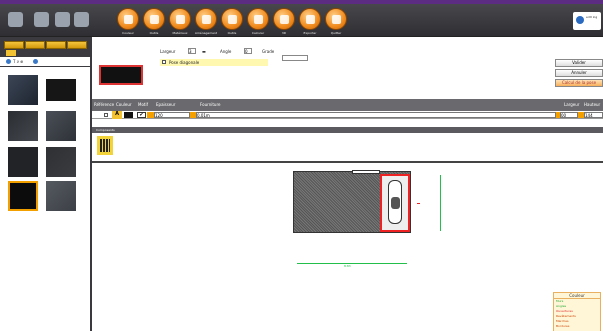  I want to click on sidebar-tools: T ∂ ⊕, so click(45, 61).